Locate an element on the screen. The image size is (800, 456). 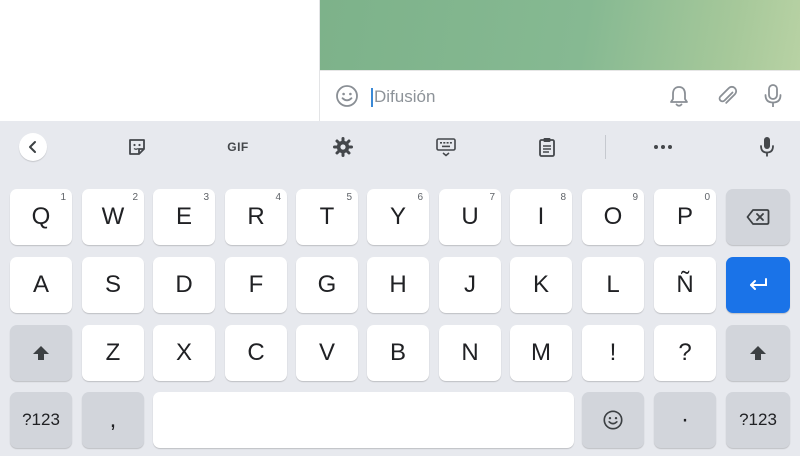
key-hint: 1 is located at coordinates (63, 197).